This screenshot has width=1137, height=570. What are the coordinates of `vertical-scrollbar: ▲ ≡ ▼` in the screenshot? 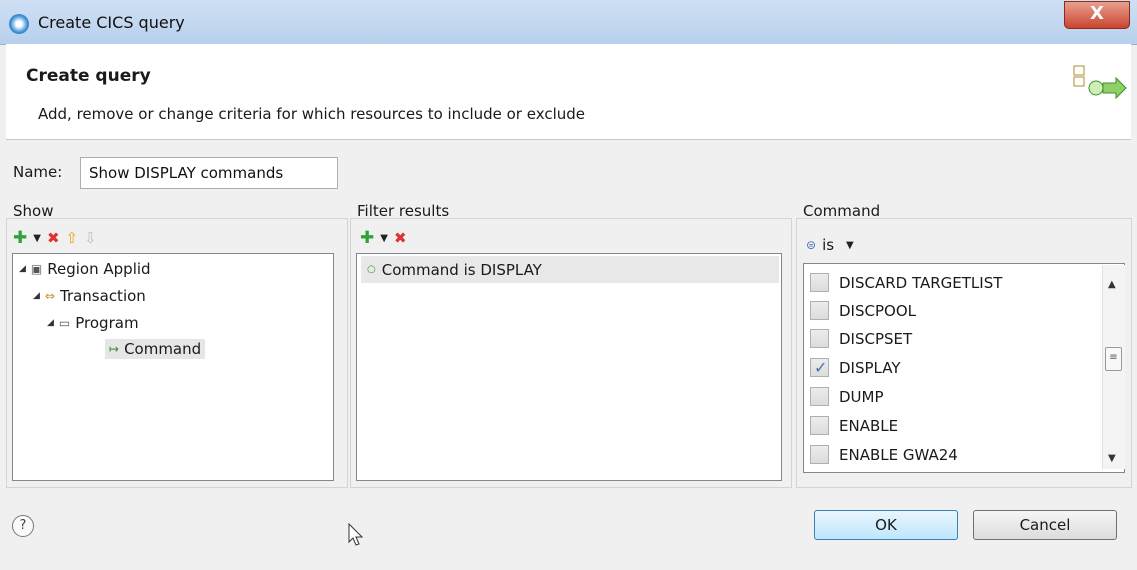 It's located at (1113, 367).